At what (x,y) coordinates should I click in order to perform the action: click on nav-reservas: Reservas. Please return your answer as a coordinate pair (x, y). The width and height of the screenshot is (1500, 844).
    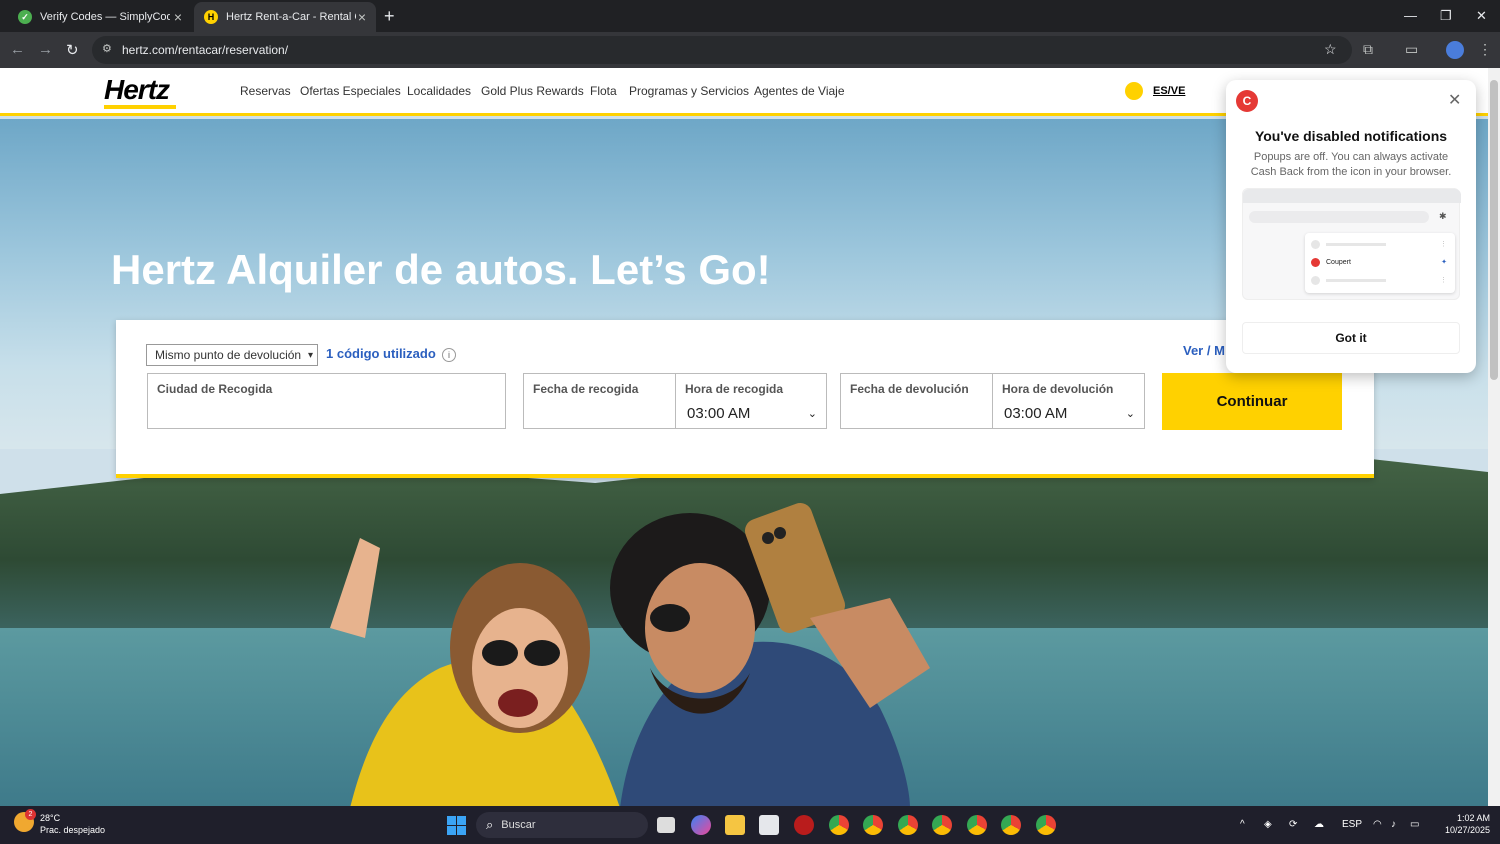
    Looking at the image, I should click on (265, 91).